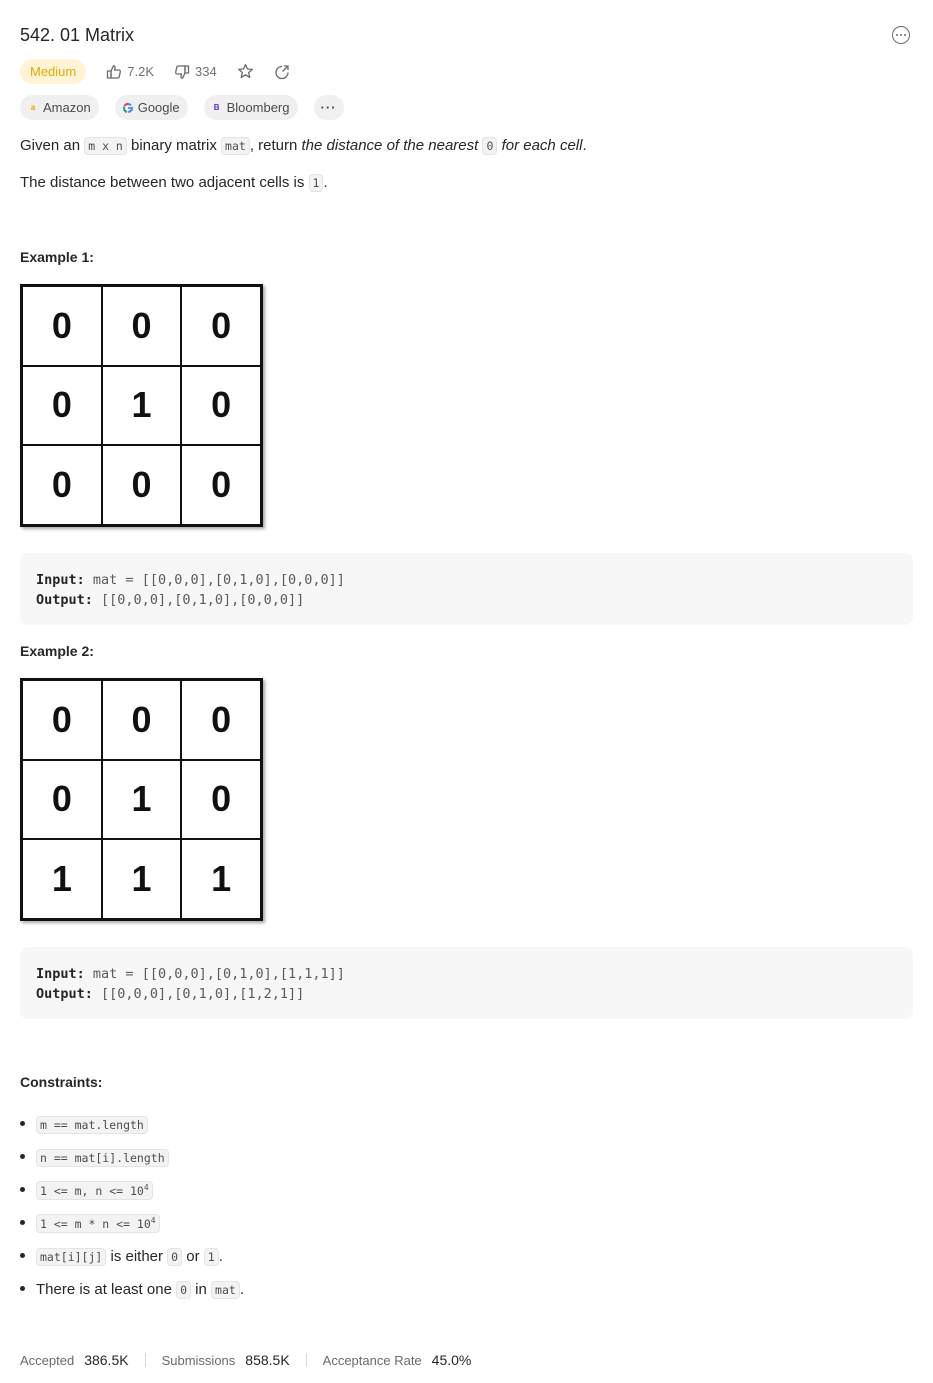 The width and height of the screenshot is (933, 1383). Describe the element at coordinates (193, 1256) in the screenshot. I see `text: or` at that location.